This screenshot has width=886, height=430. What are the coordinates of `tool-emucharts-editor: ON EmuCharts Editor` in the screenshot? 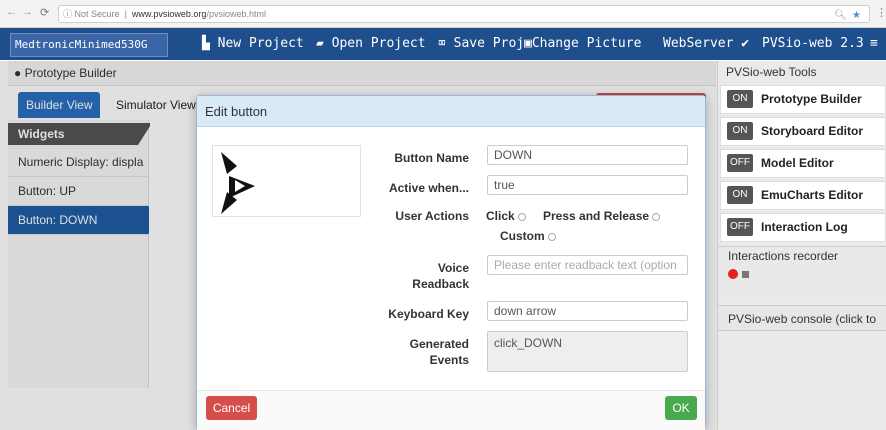 It's located at (803, 195).